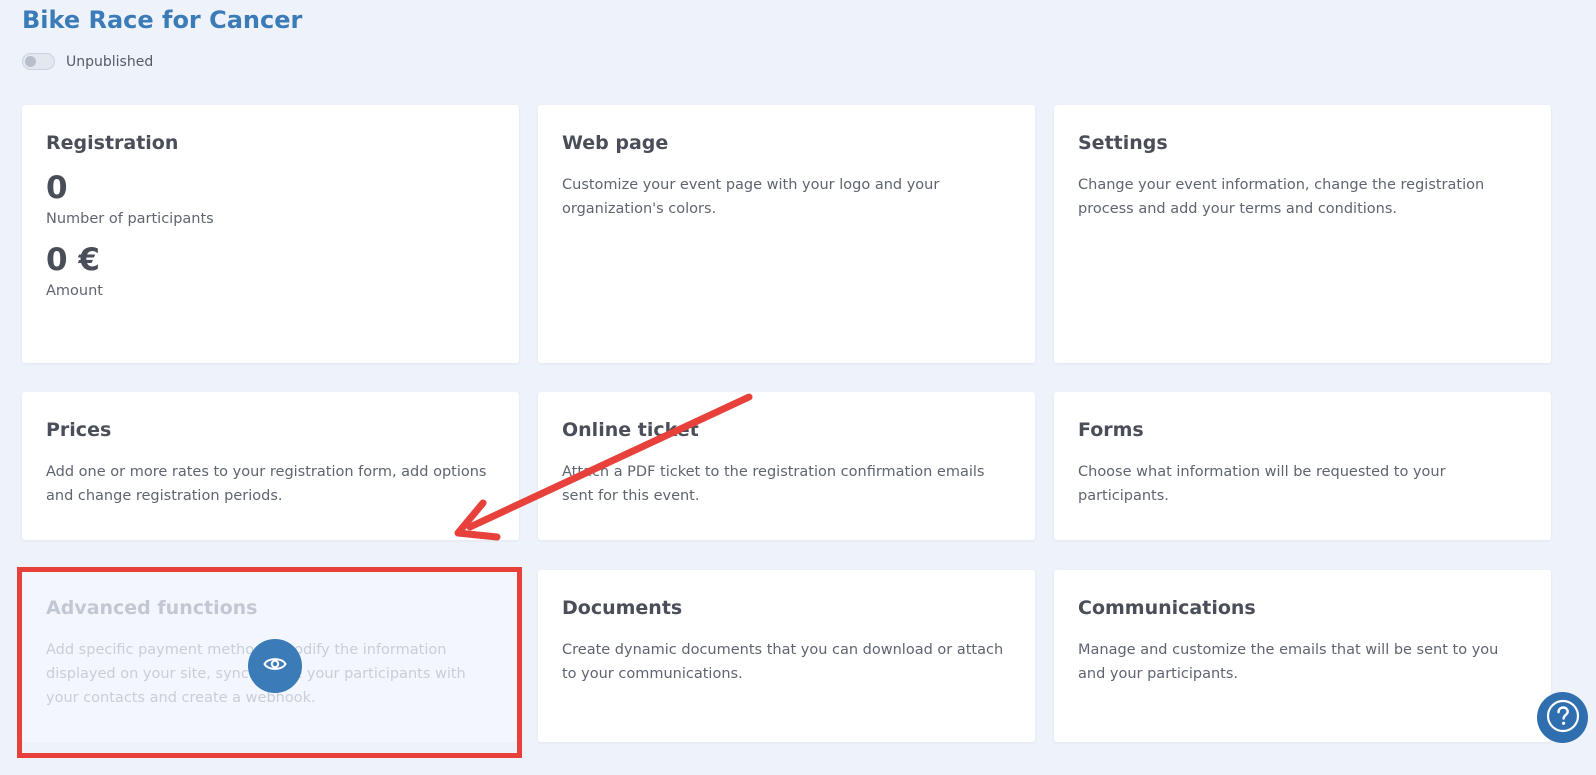  I want to click on card-title-registration: Registration, so click(112, 143).